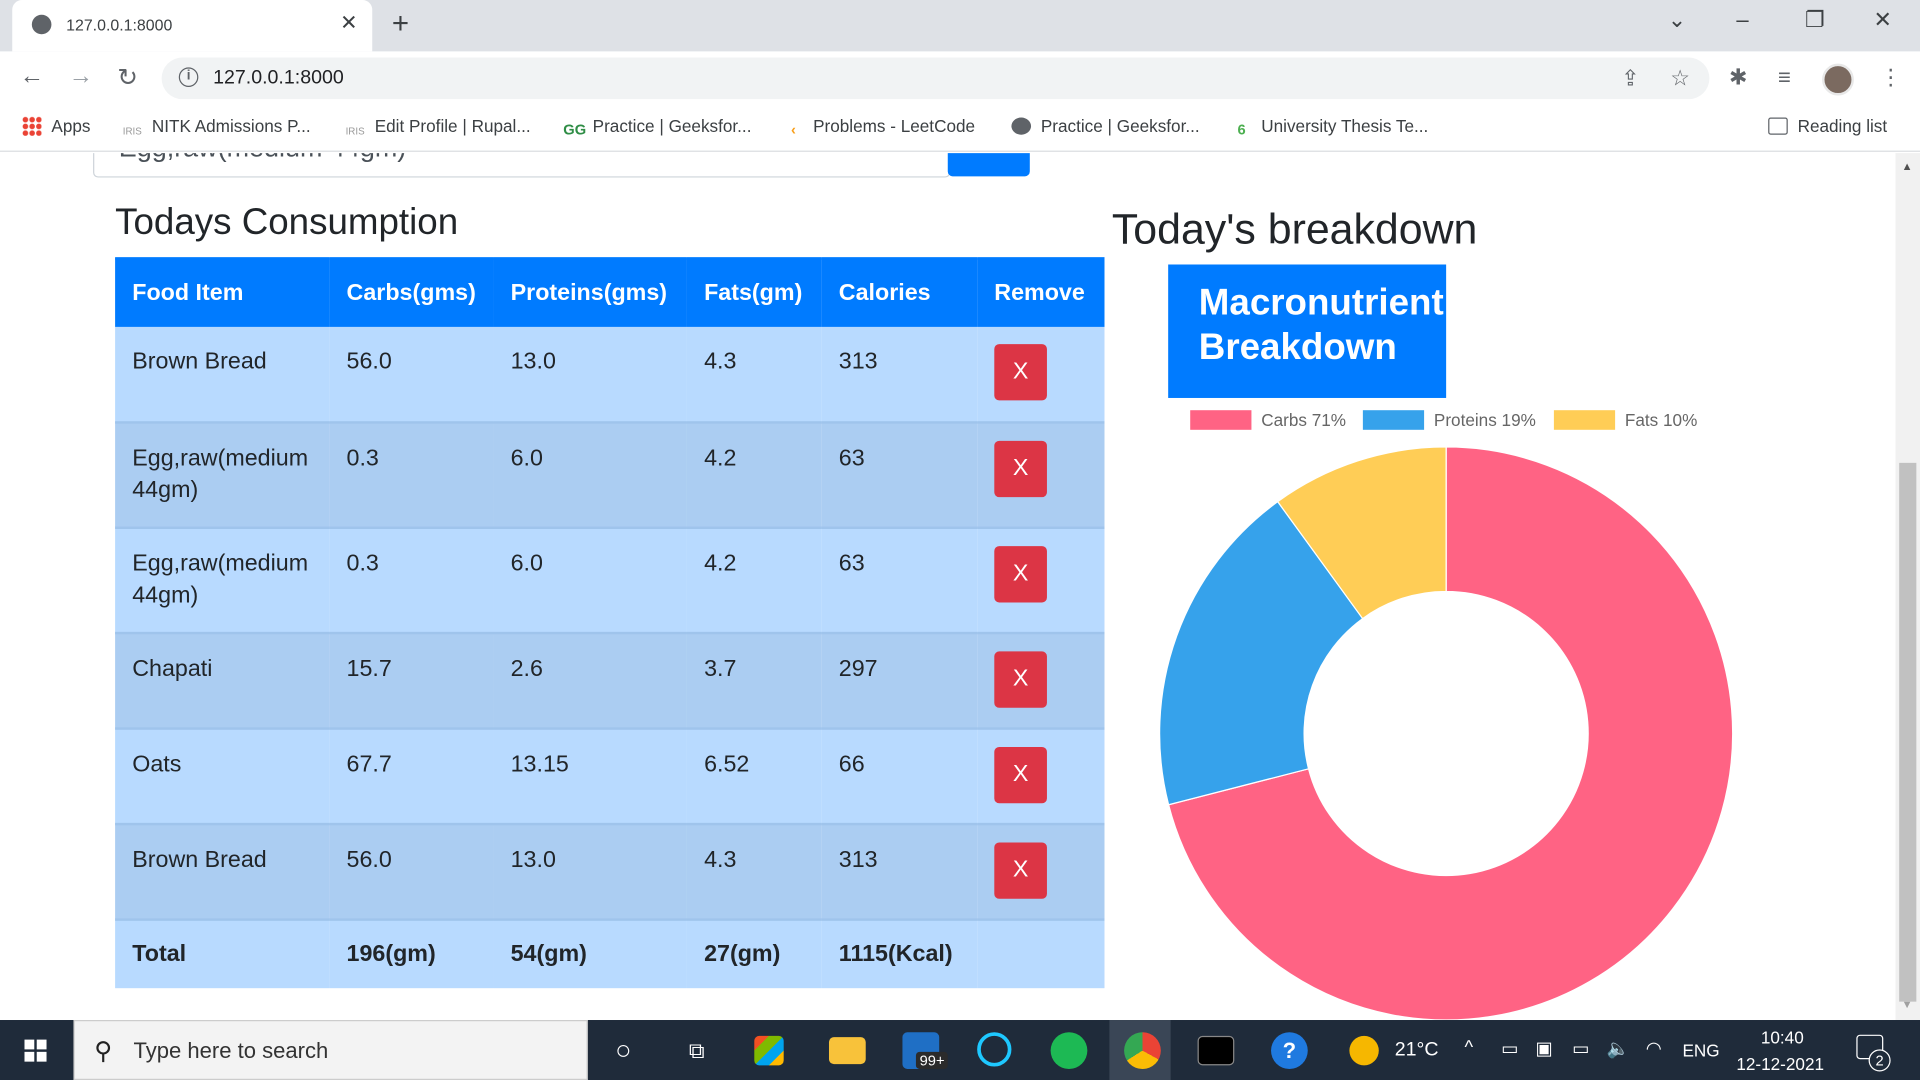  What do you see at coordinates (400, 24) in the screenshot?
I see `new-tab-icon: +` at bounding box center [400, 24].